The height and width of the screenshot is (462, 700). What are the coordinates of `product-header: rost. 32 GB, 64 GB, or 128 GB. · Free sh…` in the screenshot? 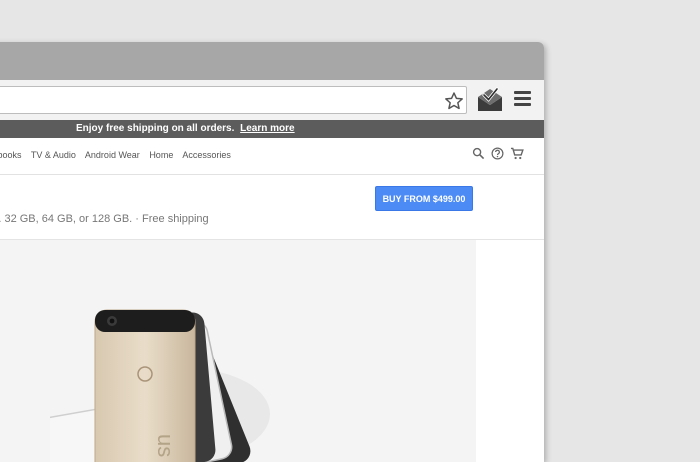 It's located at (272, 207).